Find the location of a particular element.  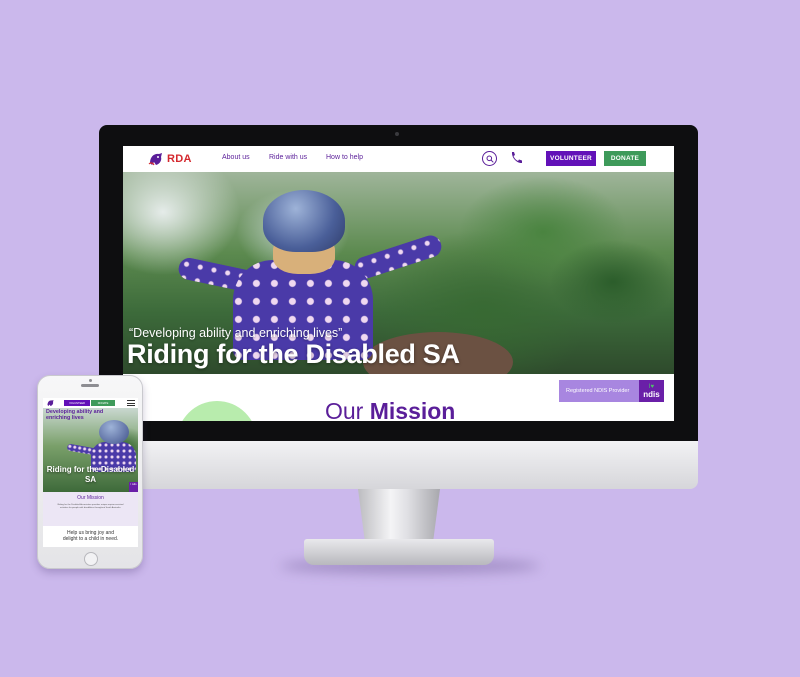

mobile-ndis-logo: I ndis is located at coordinates (133, 487).